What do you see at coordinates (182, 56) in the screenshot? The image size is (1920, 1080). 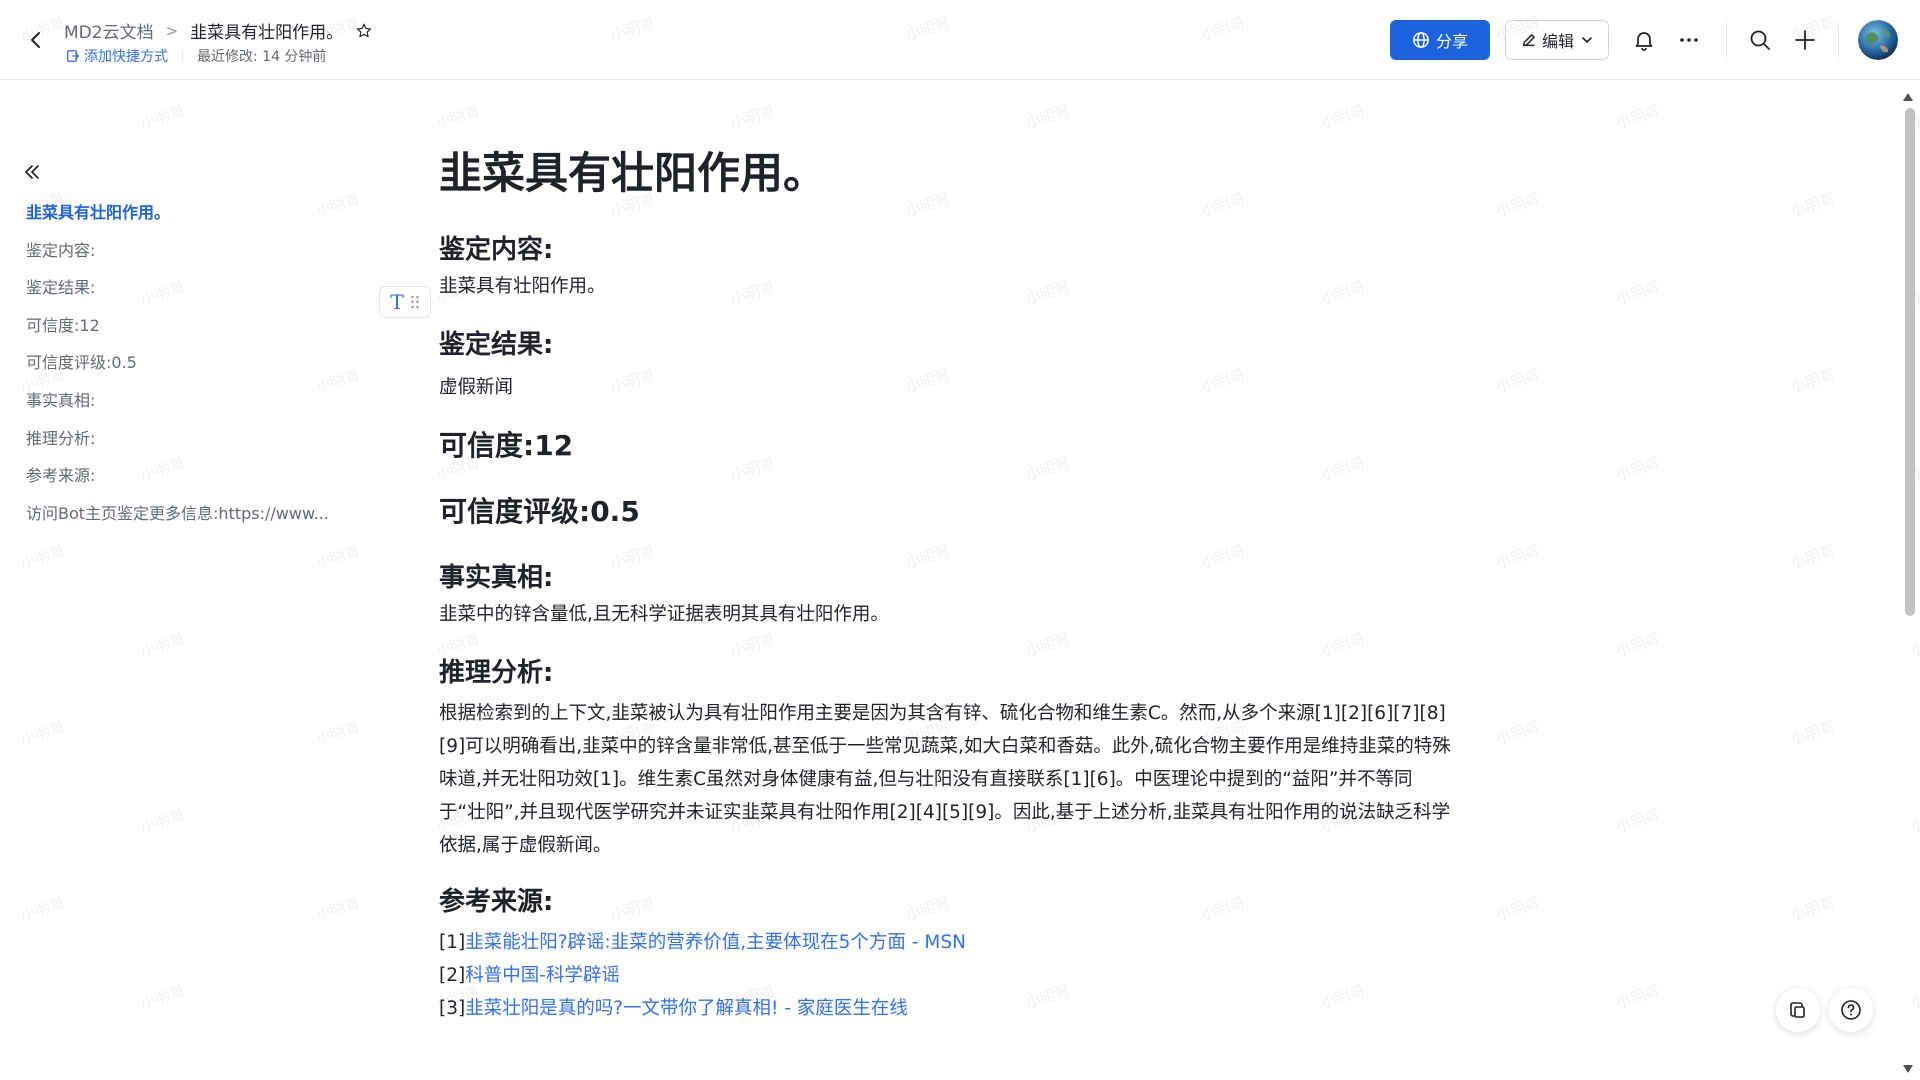 I see `meta-divider` at bounding box center [182, 56].